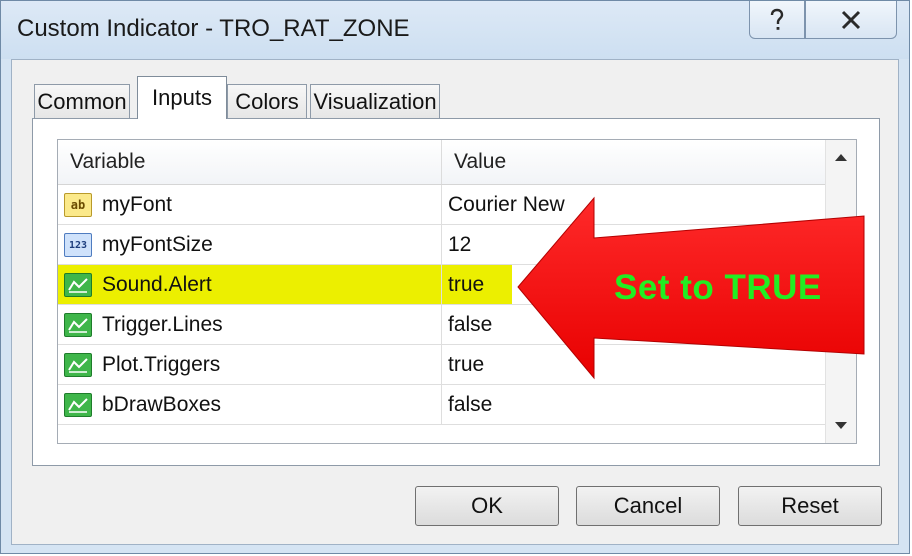 The image size is (912, 556). I want to click on row-value-cell: false, so click(634, 404).